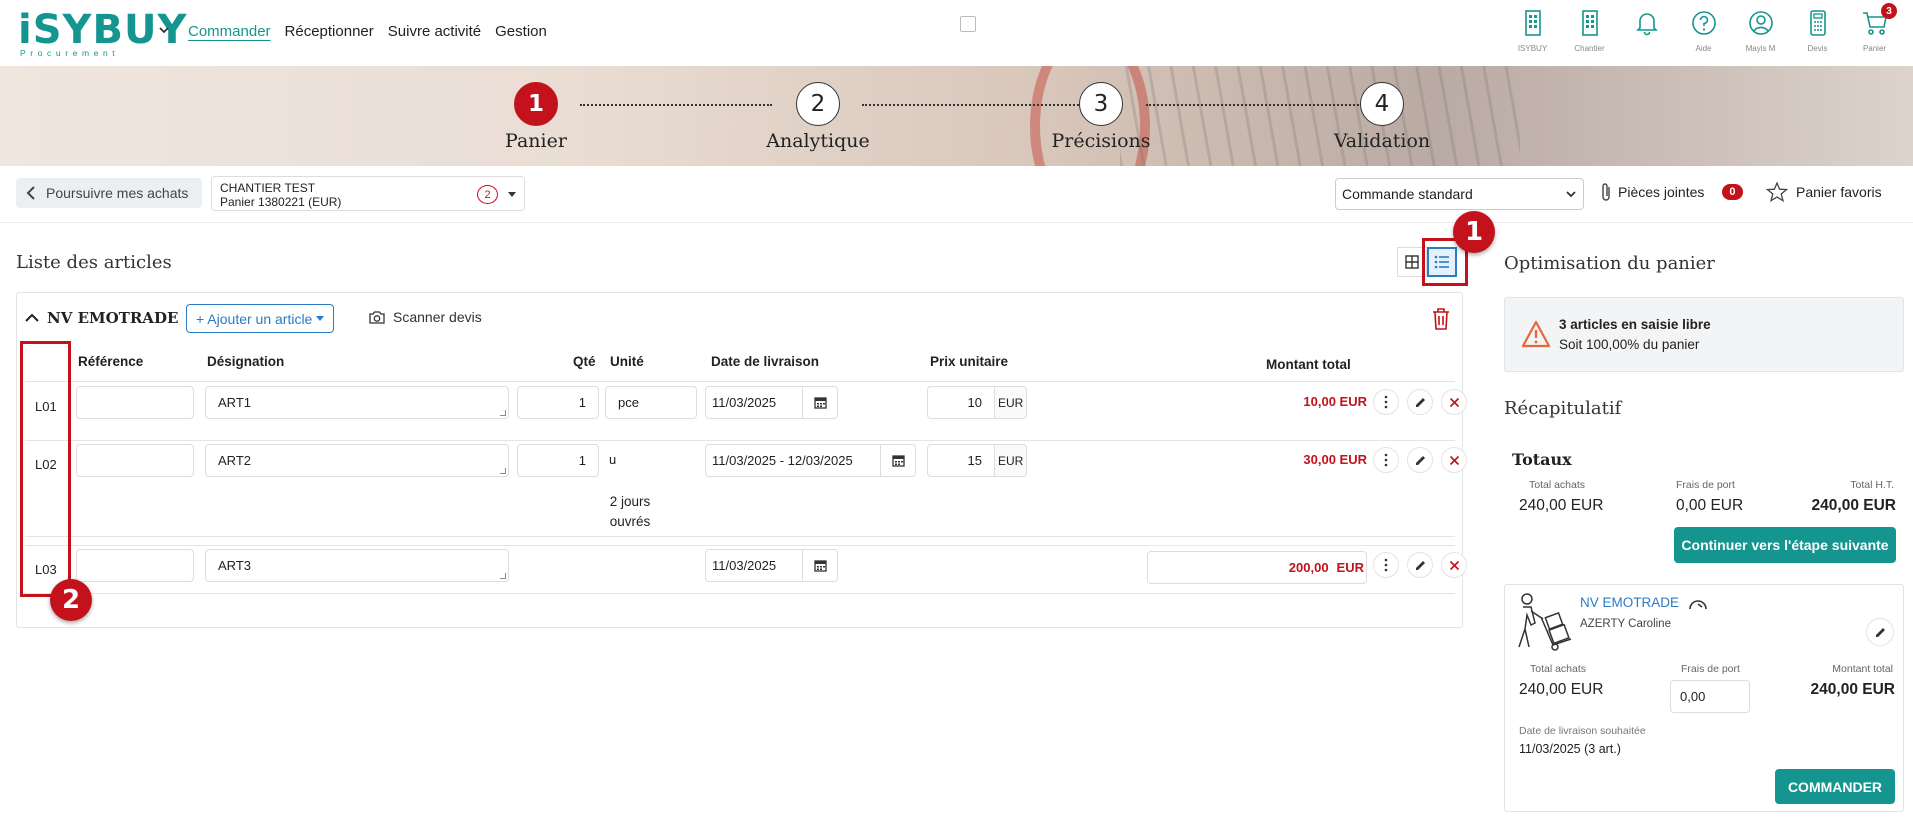  I want to click on continue-shopping-button: Poursuivre mes achats, so click(109, 193).